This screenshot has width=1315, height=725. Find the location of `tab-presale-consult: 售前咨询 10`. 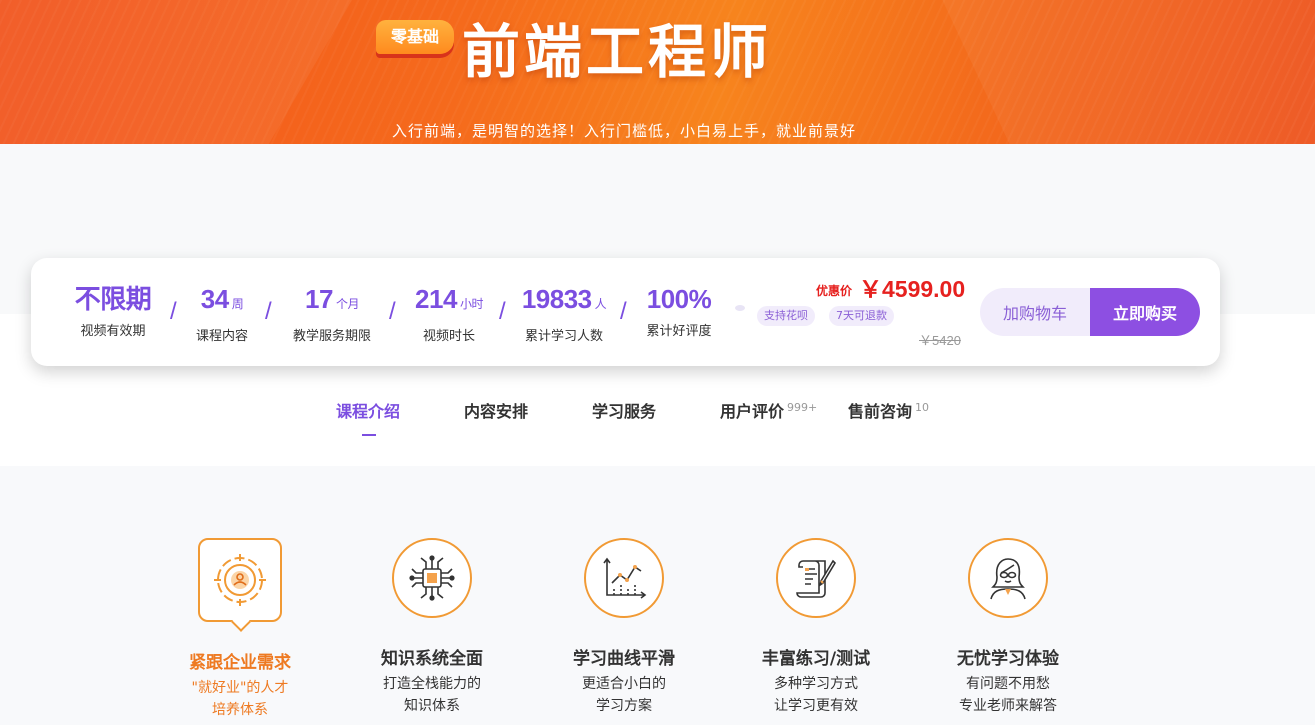

tab-presale-consult: 售前咨询 10 is located at coordinates (888, 410).